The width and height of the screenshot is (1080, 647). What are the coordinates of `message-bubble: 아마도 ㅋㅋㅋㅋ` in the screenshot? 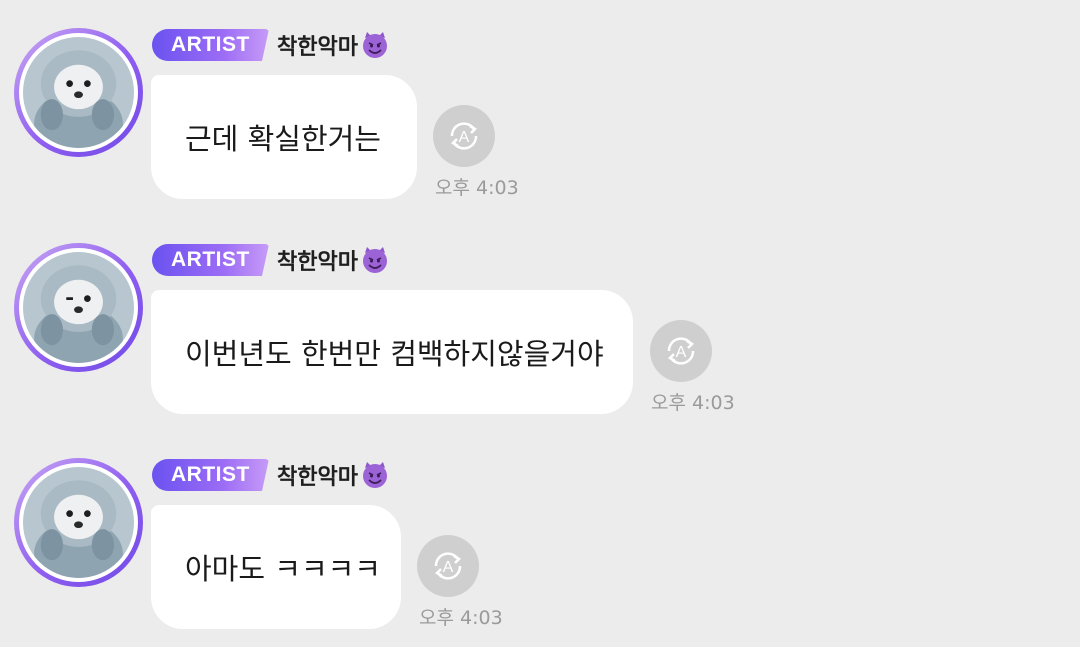 It's located at (276, 567).